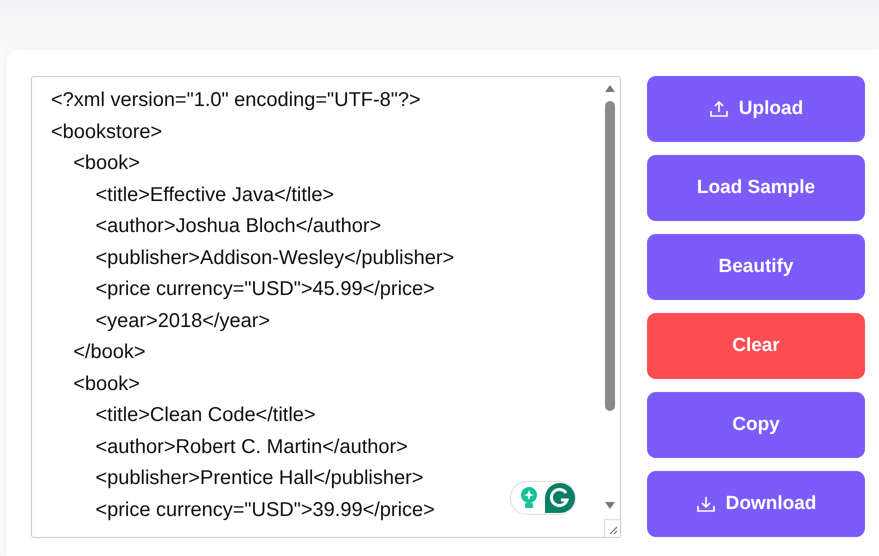  Describe the element at coordinates (756, 346) in the screenshot. I see `action-button: Clear` at that location.